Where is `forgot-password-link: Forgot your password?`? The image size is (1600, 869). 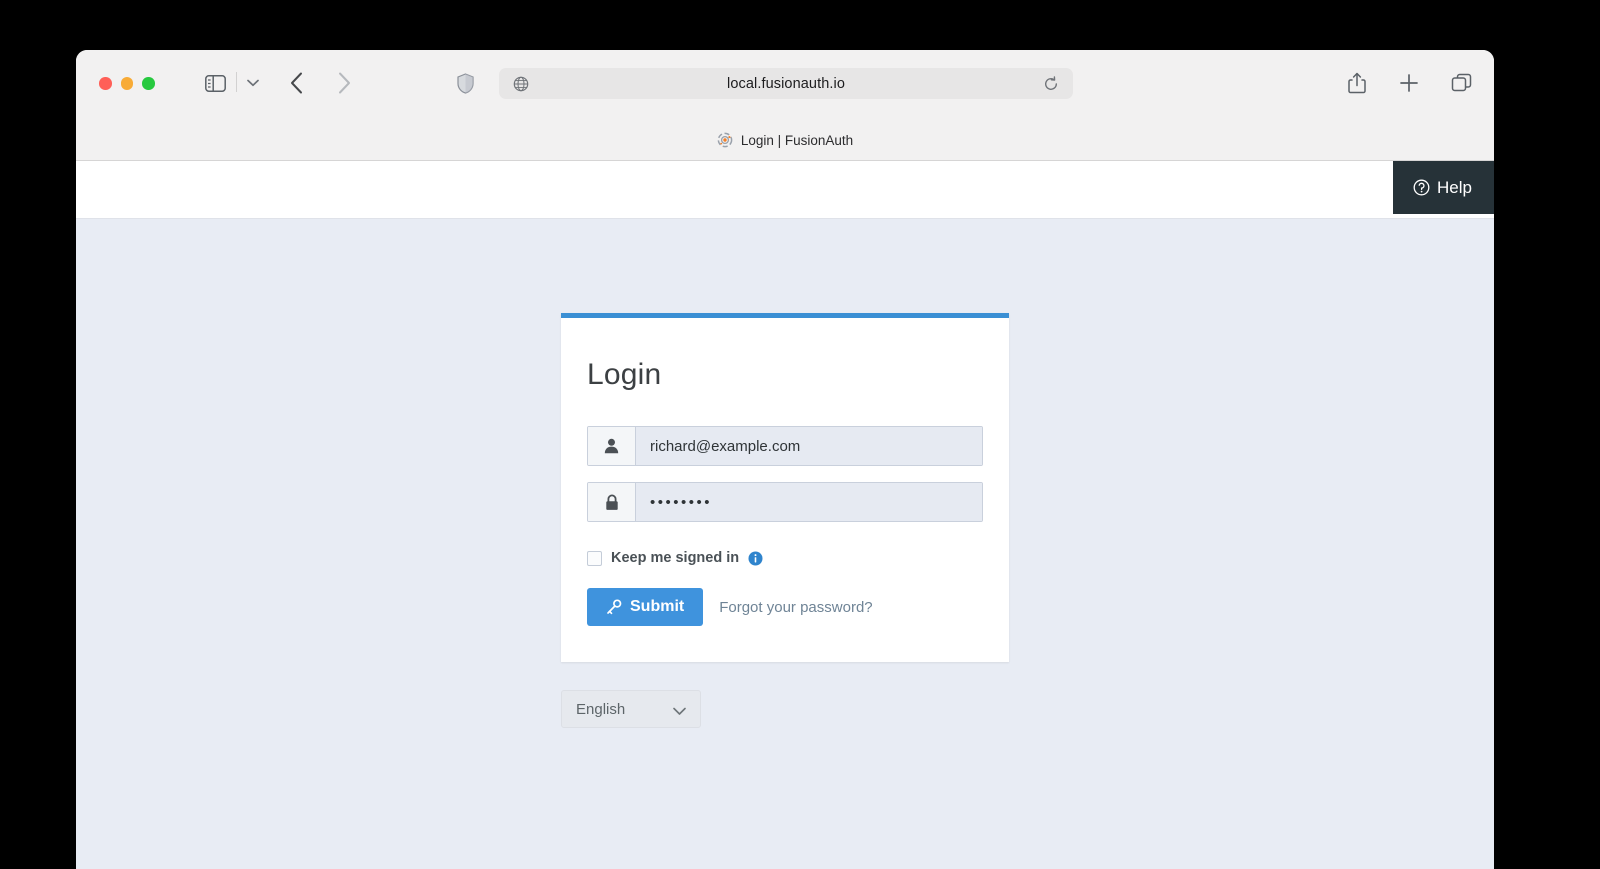 forgot-password-link: Forgot your password? is located at coordinates (795, 607).